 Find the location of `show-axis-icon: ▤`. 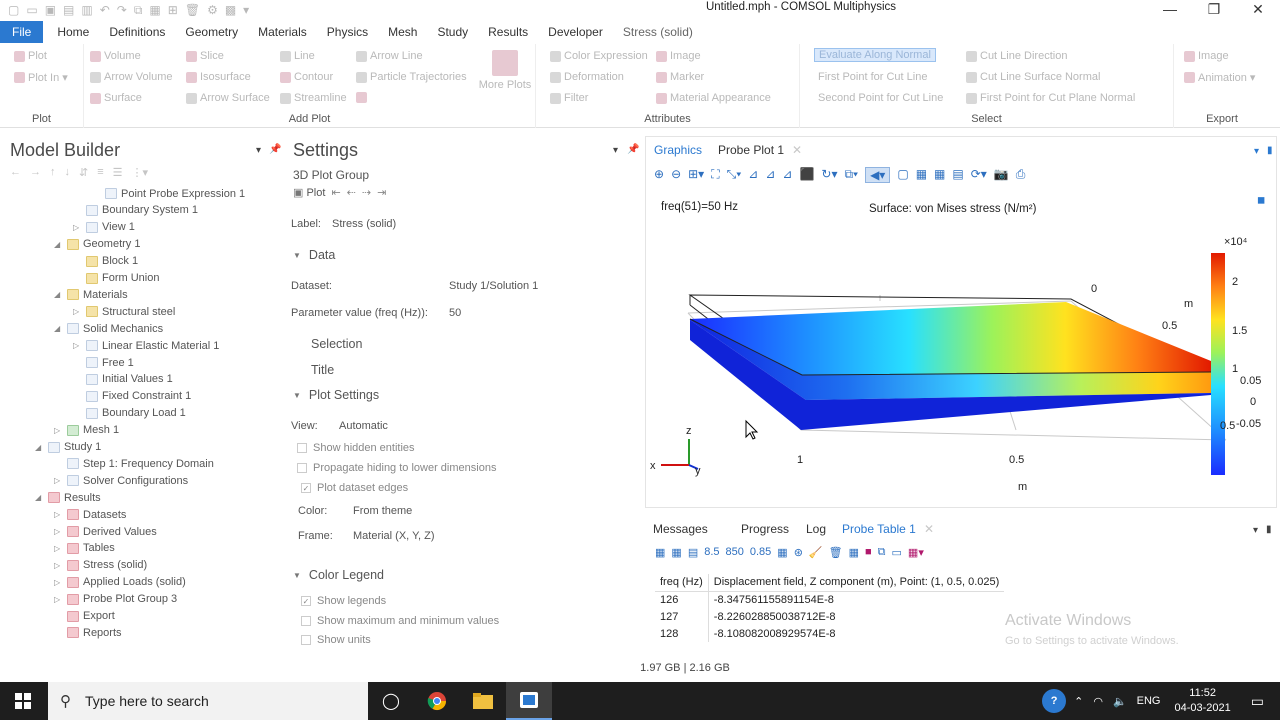

show-axis-icon: ▤ is located at coordinates (957, 175).